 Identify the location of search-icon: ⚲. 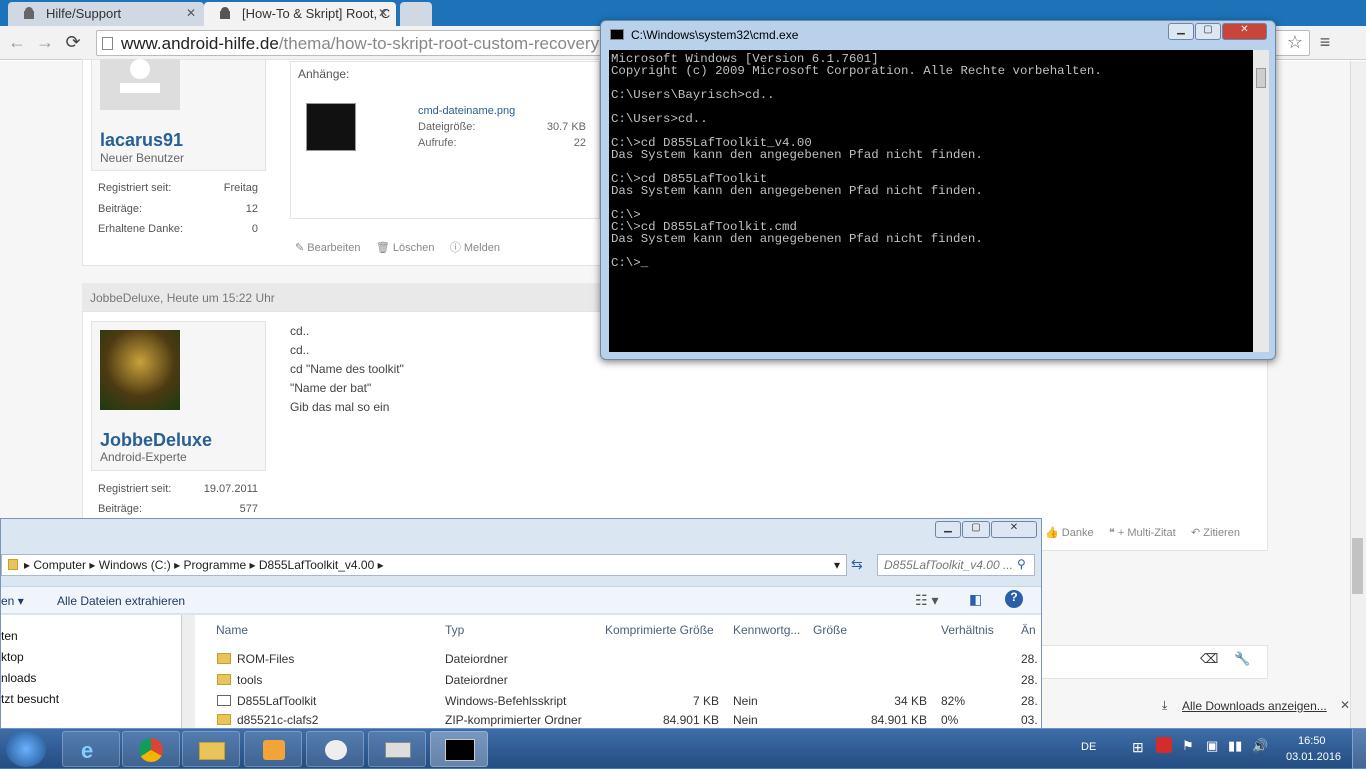
(1021, 564).